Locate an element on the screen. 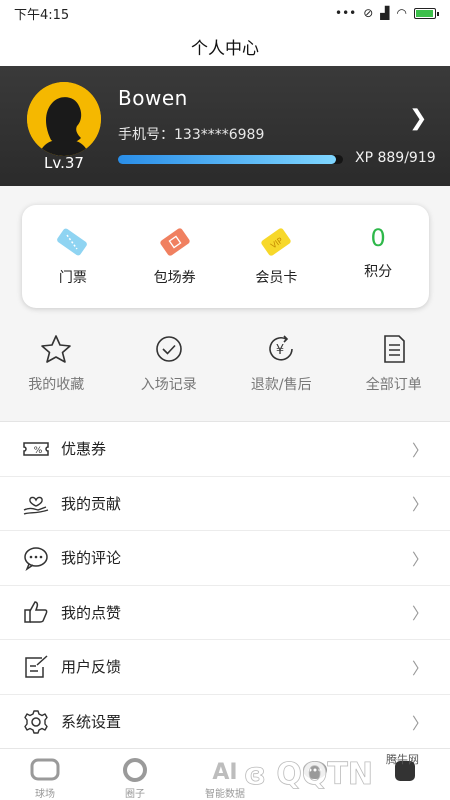 This screenshot has width=450, height=800. nav-bar: 个人中心 is located at coordinates (225, 46).